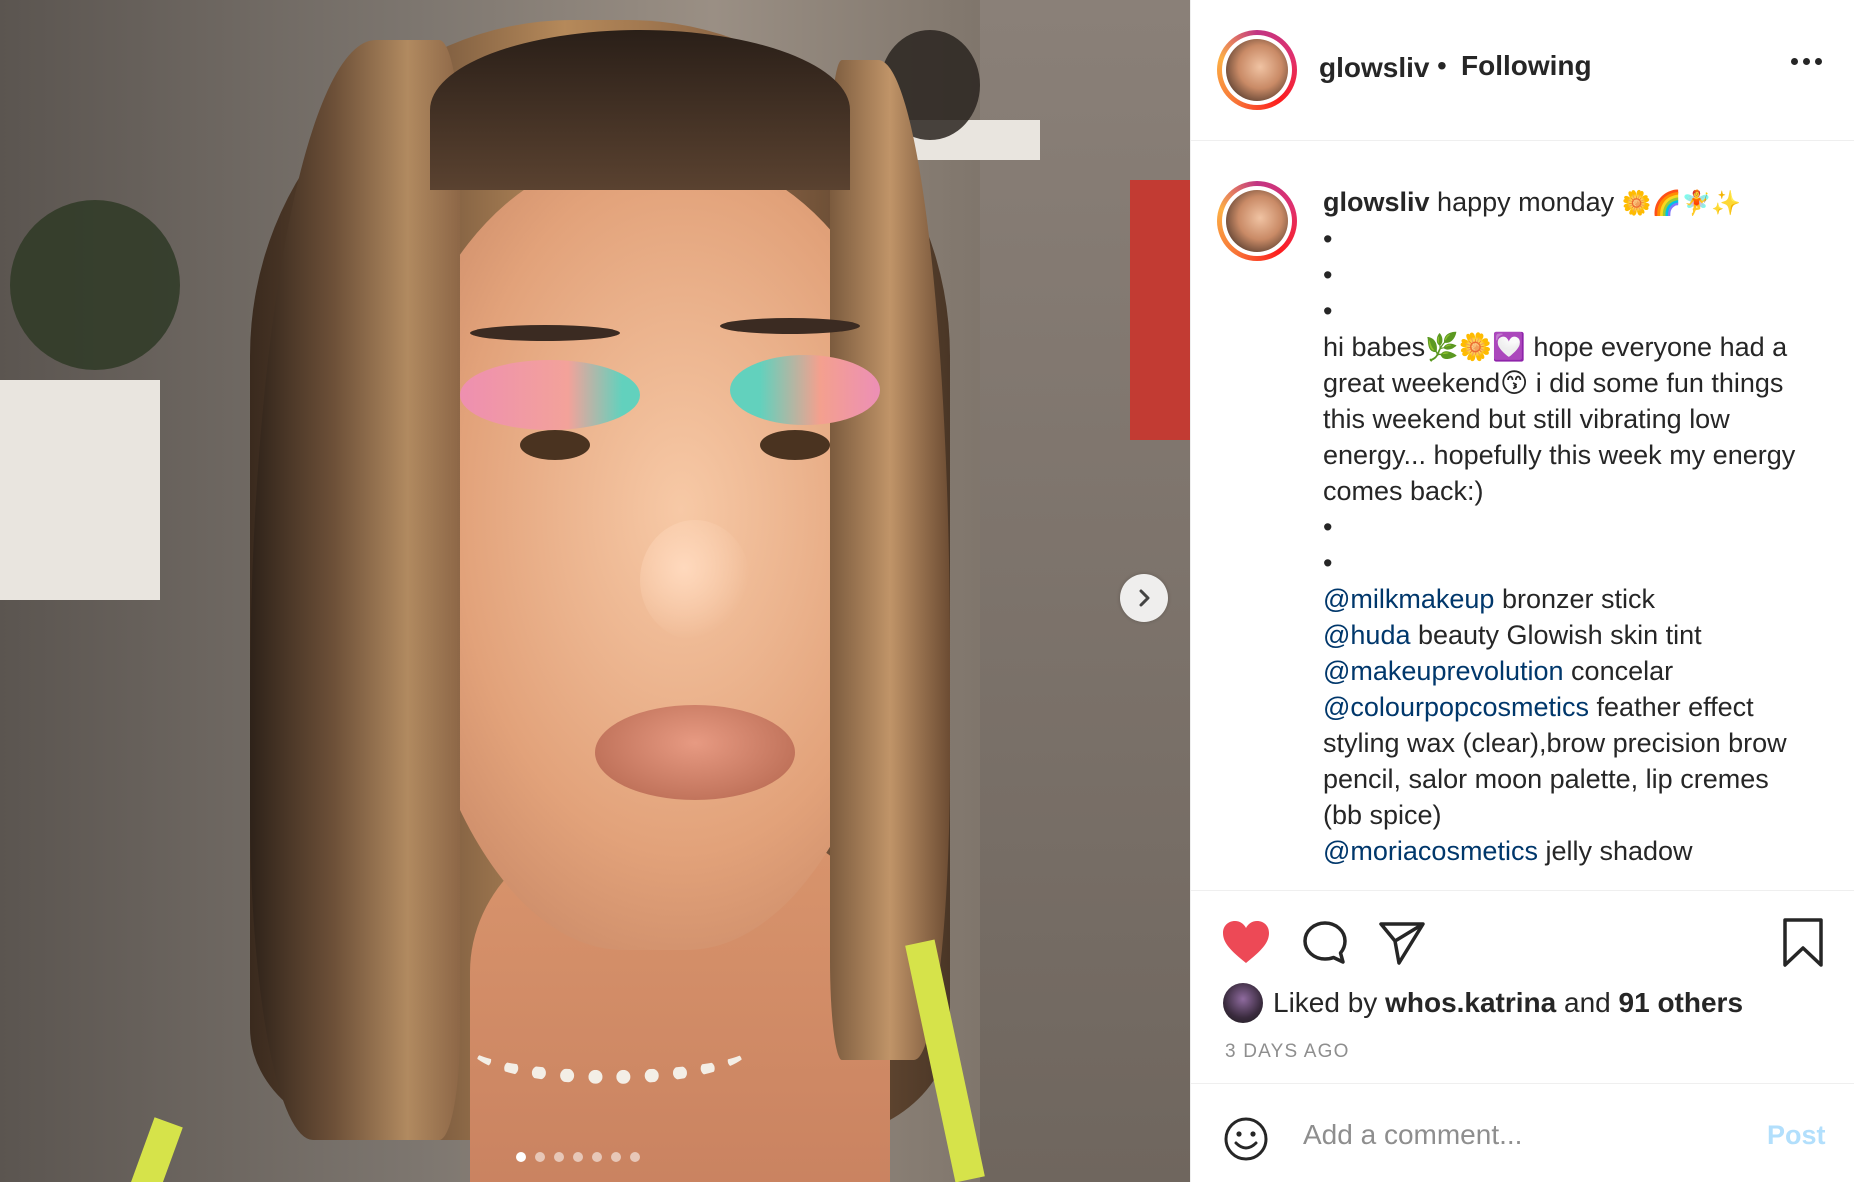 The height and width of the screenshot is (1183, 1854). I want to click on carousel-next-button, so click(1144, 598).